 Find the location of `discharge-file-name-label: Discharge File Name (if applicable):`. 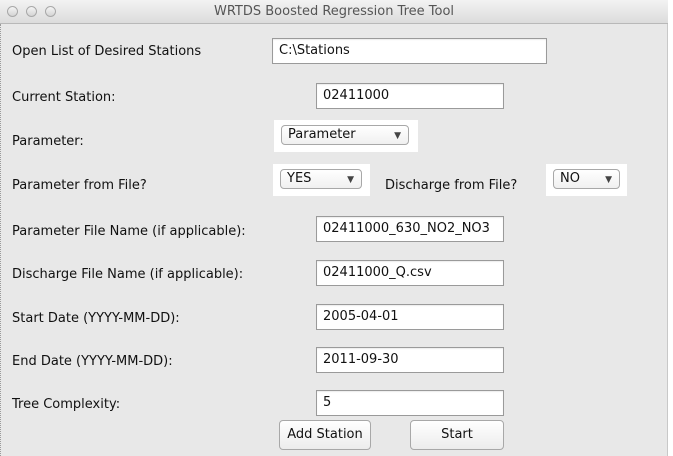

discharge-file-name-label: Discharge File Name (if applicable): is located at coordinates (128, 274).